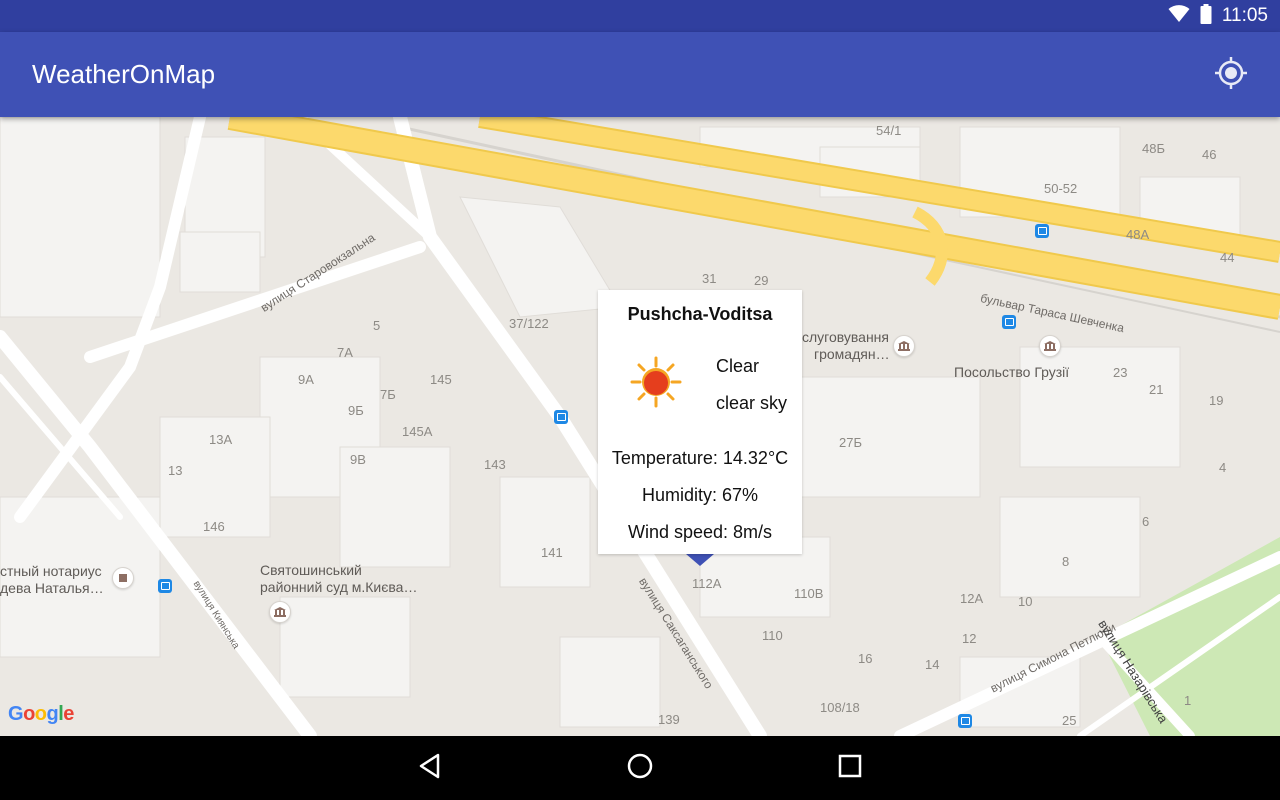  What do you see at coordinates (123, 578) in the screenshot?
I see `notary-poi-icon` at bounding box center [123, 578].